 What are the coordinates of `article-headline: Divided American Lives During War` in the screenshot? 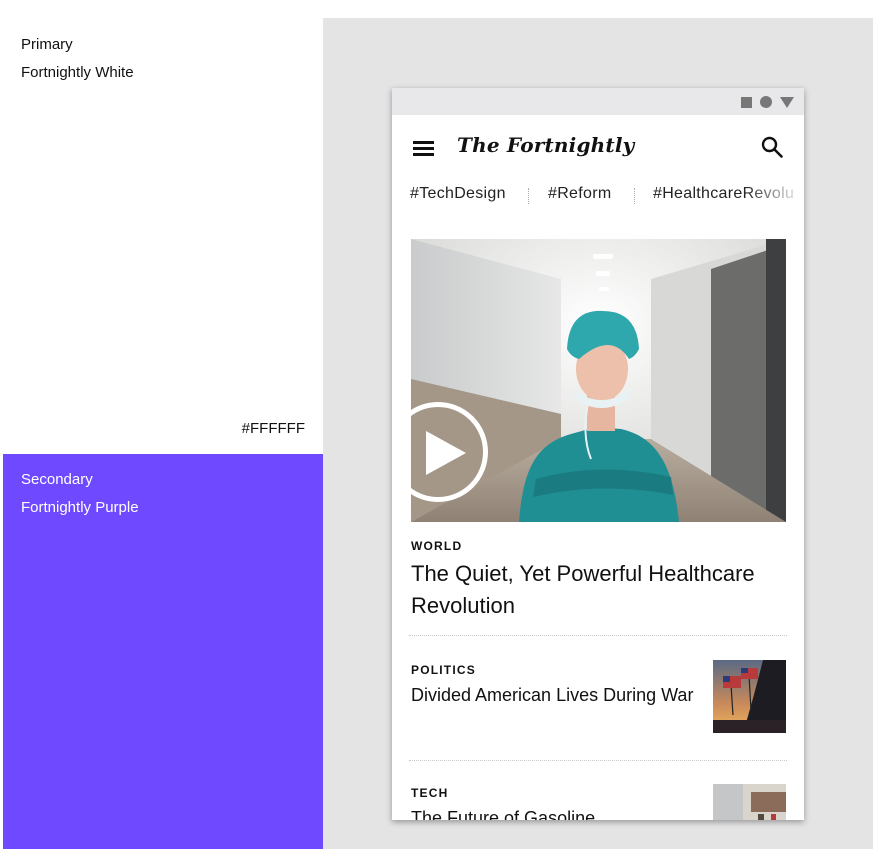 It's located at (556, 695).